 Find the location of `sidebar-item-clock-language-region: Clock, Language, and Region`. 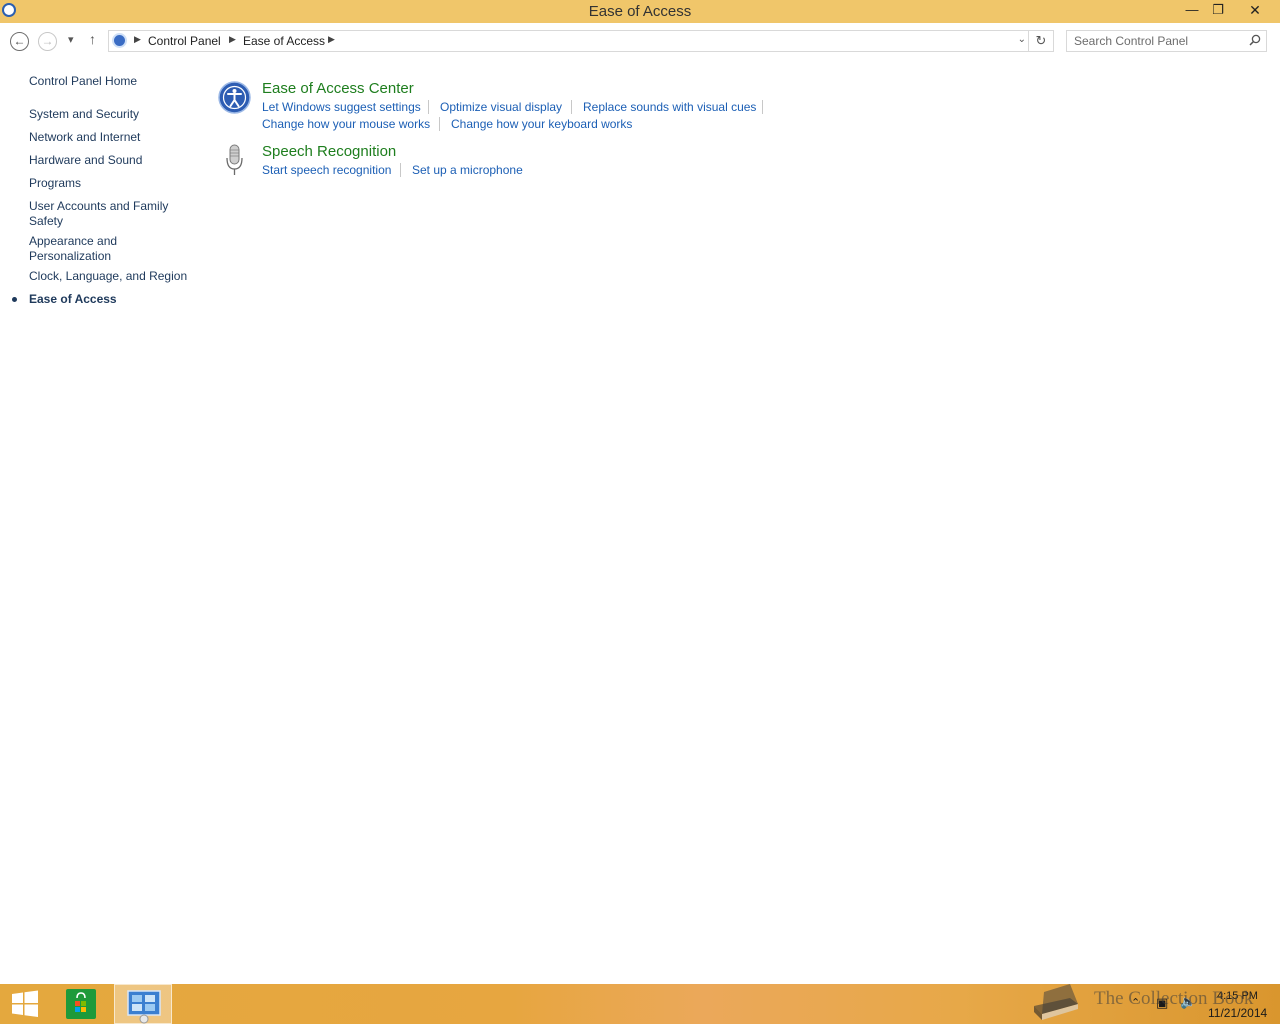

sidebar-item-clock-language-region: Clock, Language, and Region is located at coordinates (111, 276).